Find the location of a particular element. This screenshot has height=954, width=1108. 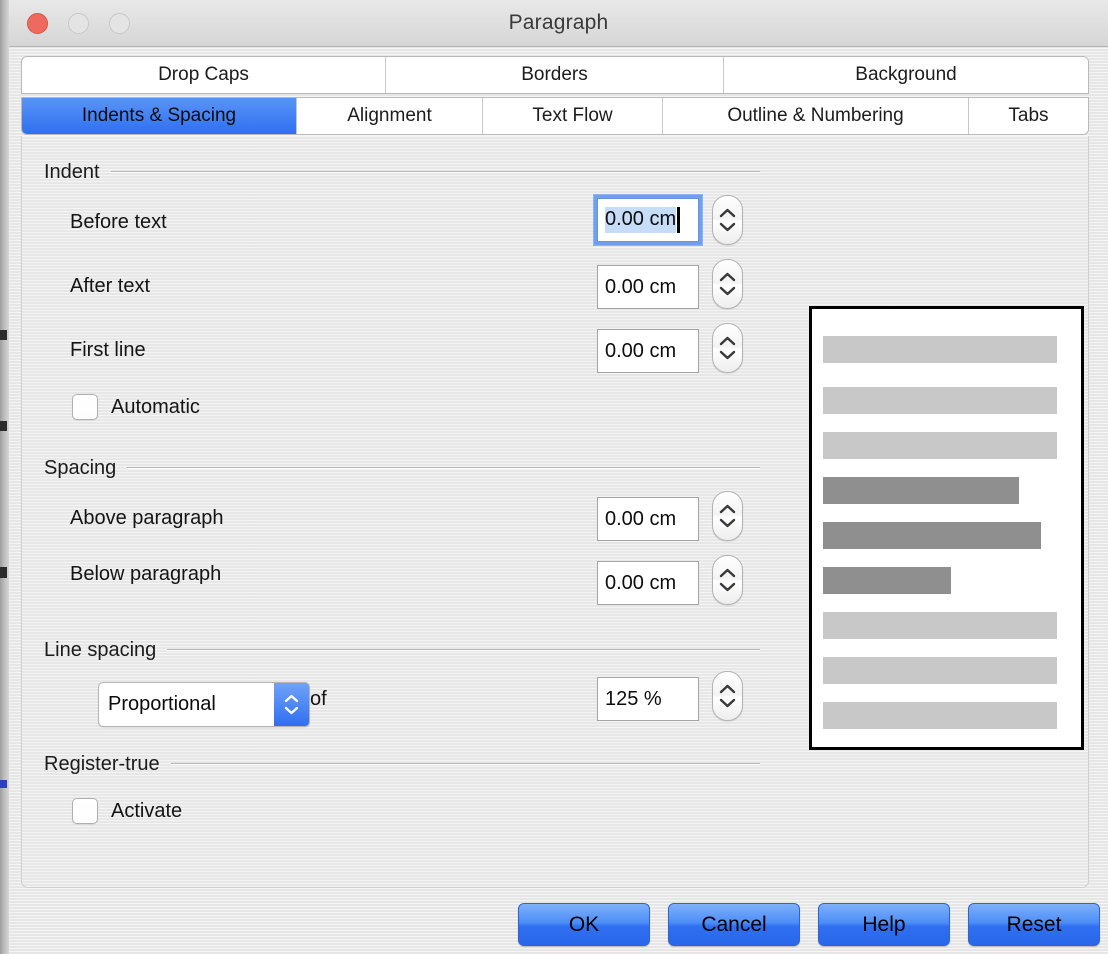

after-text-value: 0.00 cm is located at coordinates (641, 286).